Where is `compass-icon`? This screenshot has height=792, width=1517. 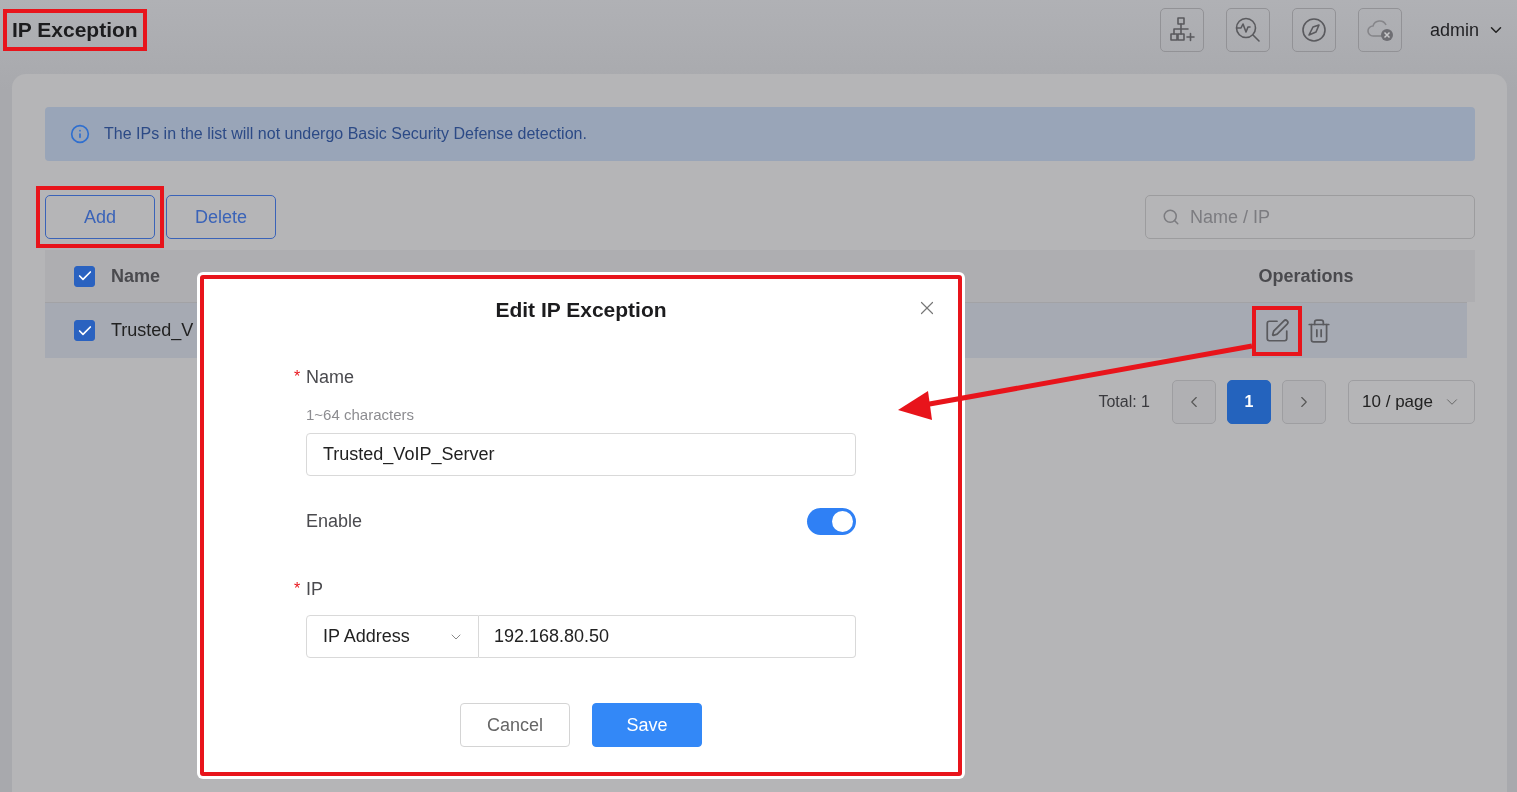 compass-icon is located at coordinates (1313, 30).